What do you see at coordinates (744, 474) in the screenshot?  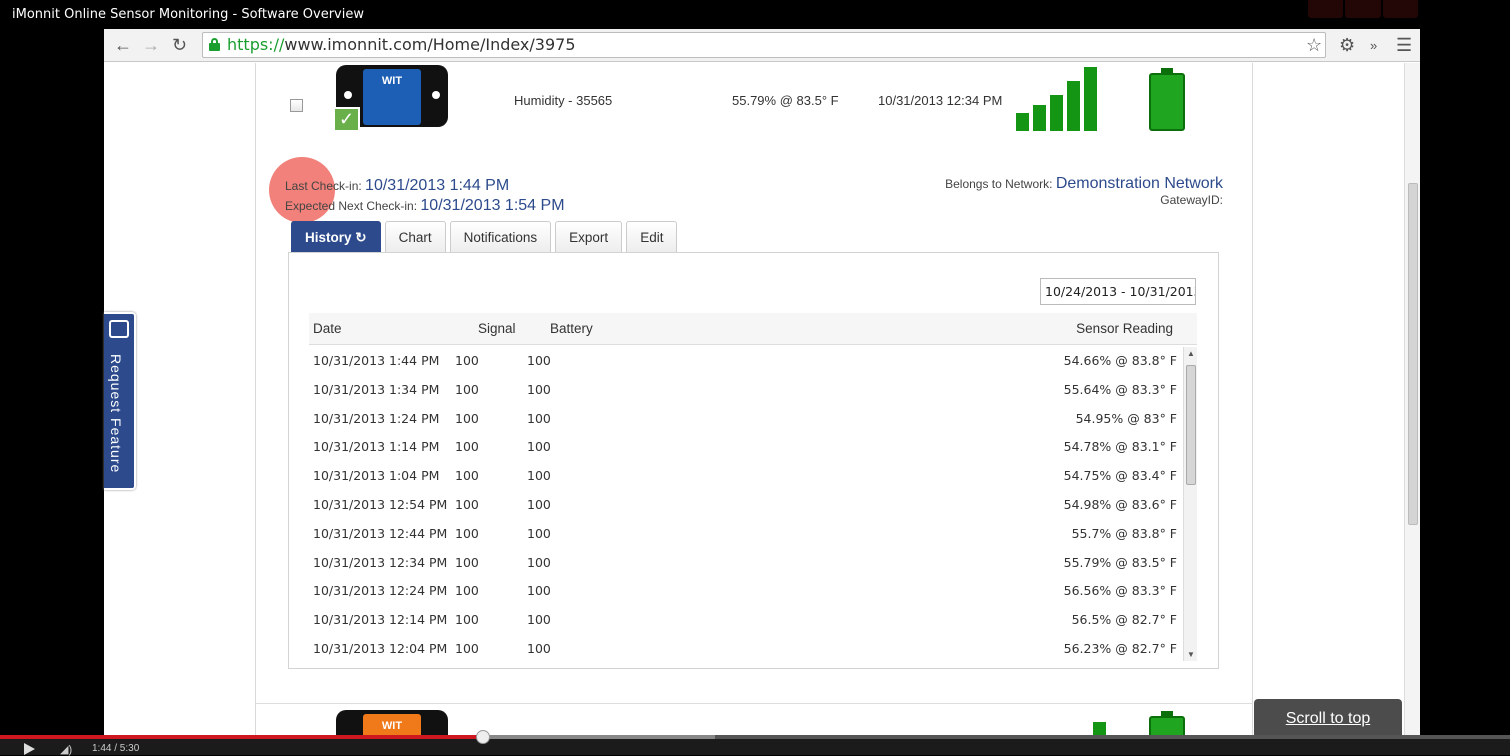 I see `table-row: 10/31/2013 1:04 PM 100 100 54.75% @ 83.4° F` at bounding box center [744, 474].